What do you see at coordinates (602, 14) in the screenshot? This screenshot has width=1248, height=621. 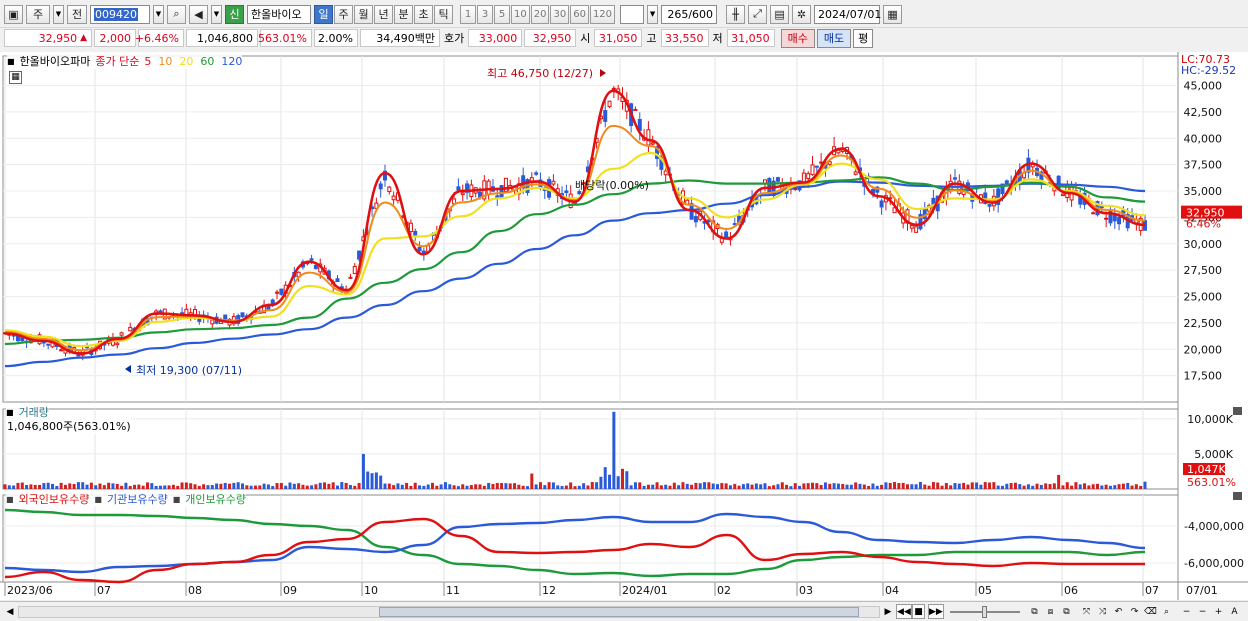 I see `interval-tab: 120` at bounding box center [602, 14].